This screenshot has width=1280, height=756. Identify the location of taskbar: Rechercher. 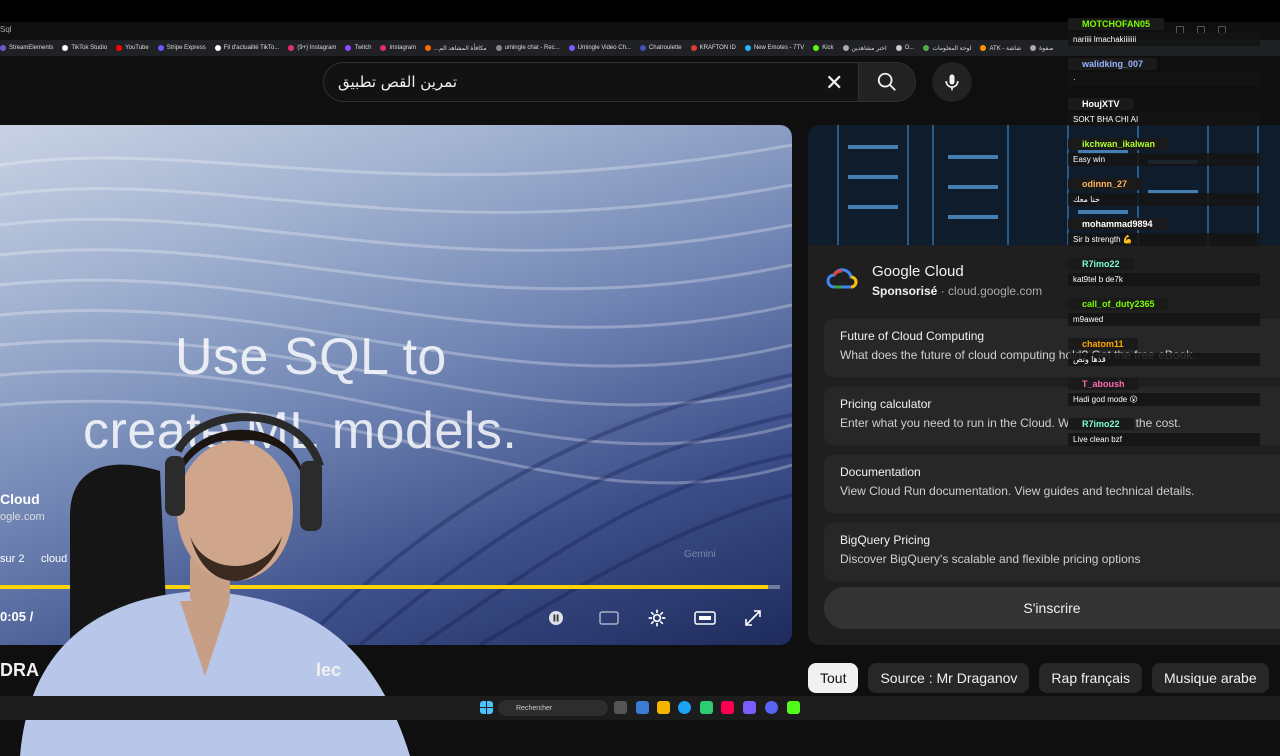
(640, 708).